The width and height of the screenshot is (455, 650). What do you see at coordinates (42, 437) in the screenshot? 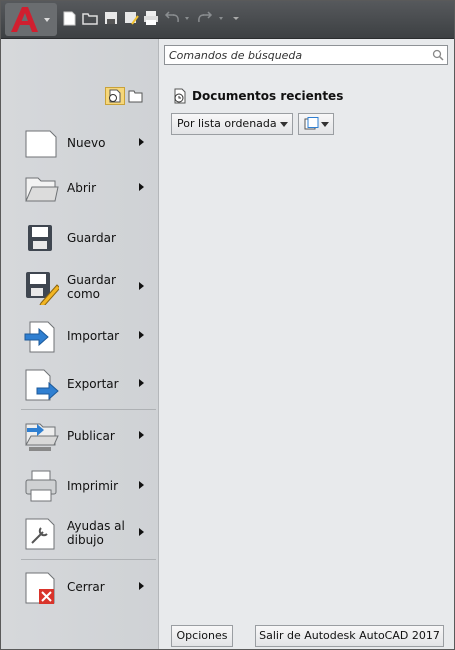
I see `publish-icon` at bounding box center [42, 437].